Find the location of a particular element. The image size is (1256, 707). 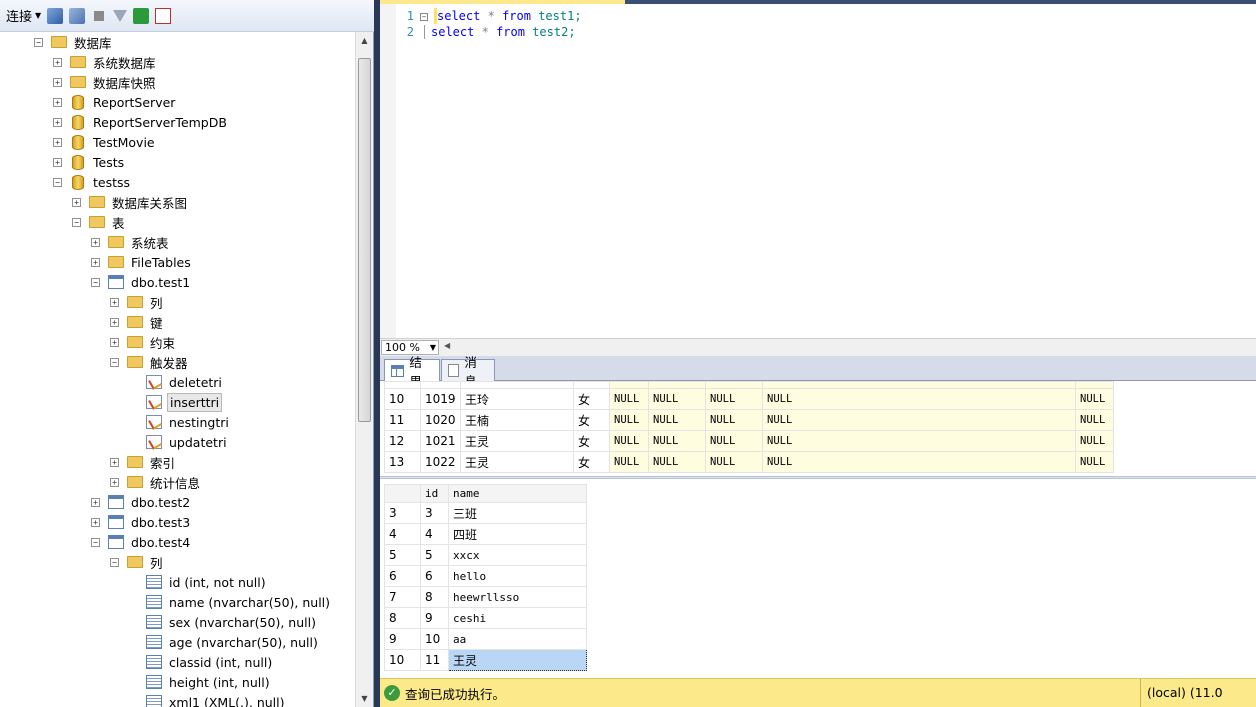

connect-engine-icon is located at coordinates (55, 15).